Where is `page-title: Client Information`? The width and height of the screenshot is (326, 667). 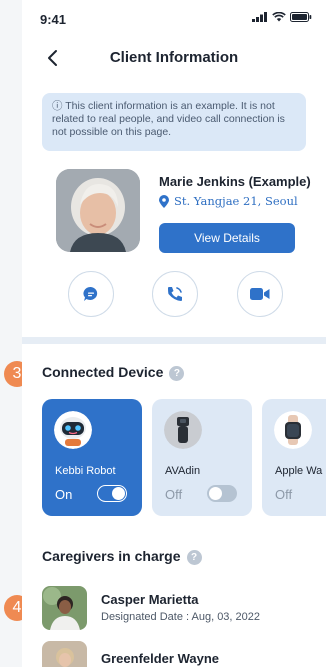 page-title: Client Information is located at coordinates (174, 57).